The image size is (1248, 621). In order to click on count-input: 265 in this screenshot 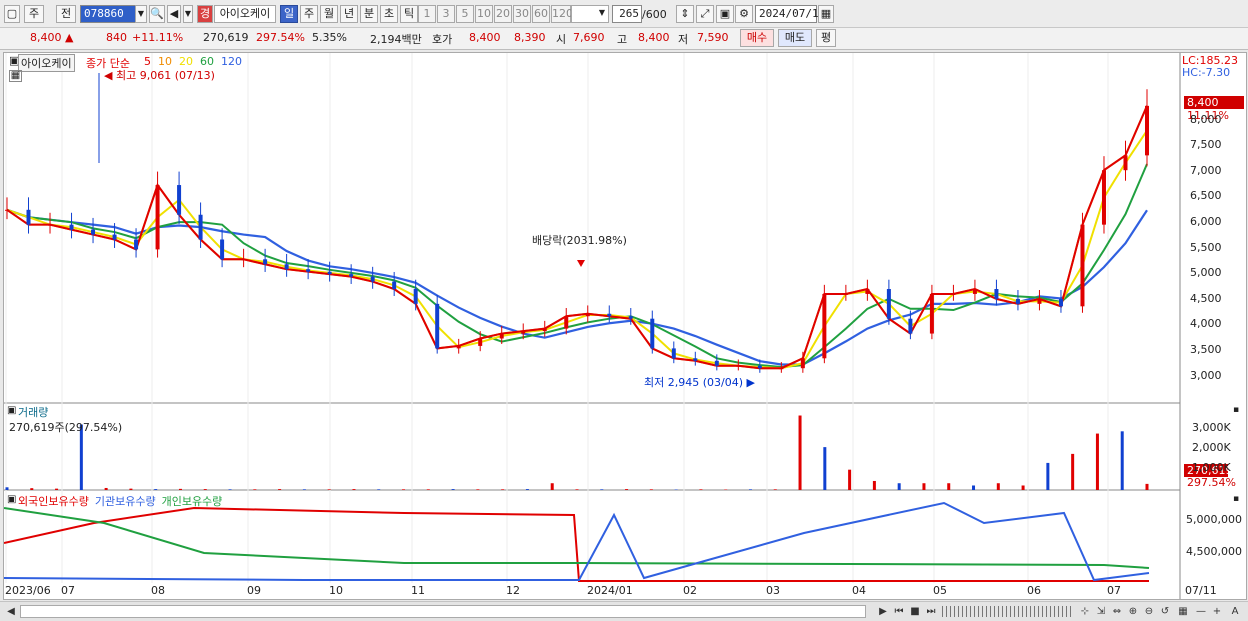, I will do `click(627, 14)`.